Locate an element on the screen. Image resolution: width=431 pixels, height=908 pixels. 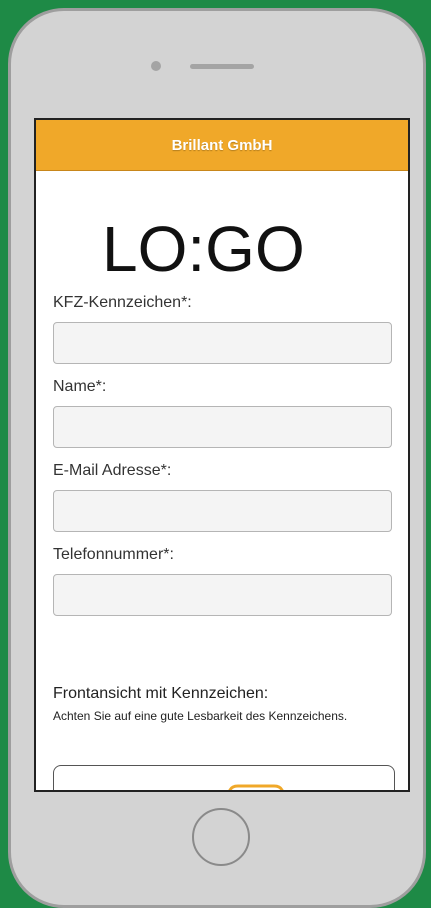
kfz-label: KFZ-Kennzeichen*: is located at coordinates (122, 302).